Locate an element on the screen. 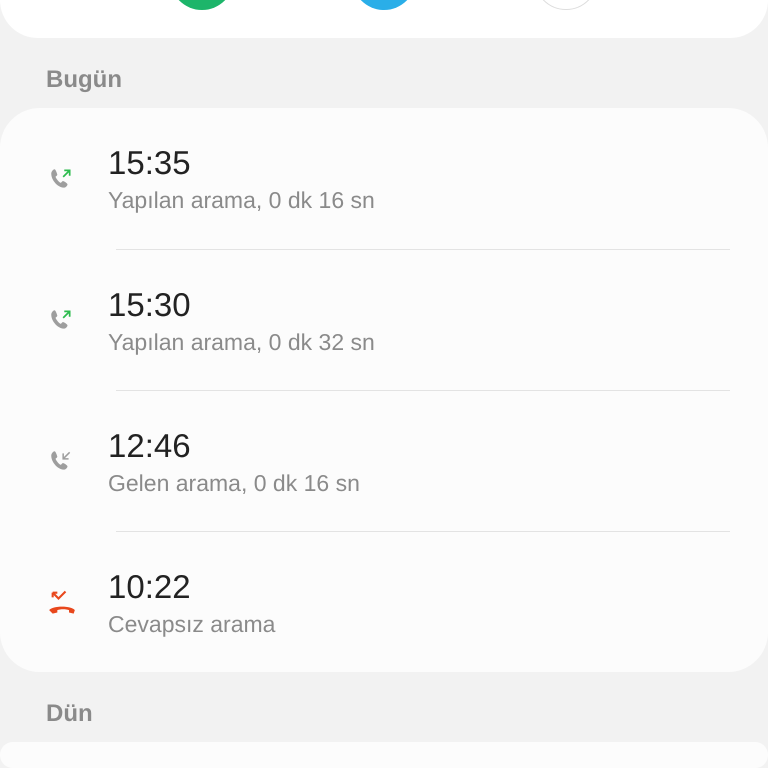 This screenshot has height=768, width=768. section-header: Dün is located at coordinates (69, 714).